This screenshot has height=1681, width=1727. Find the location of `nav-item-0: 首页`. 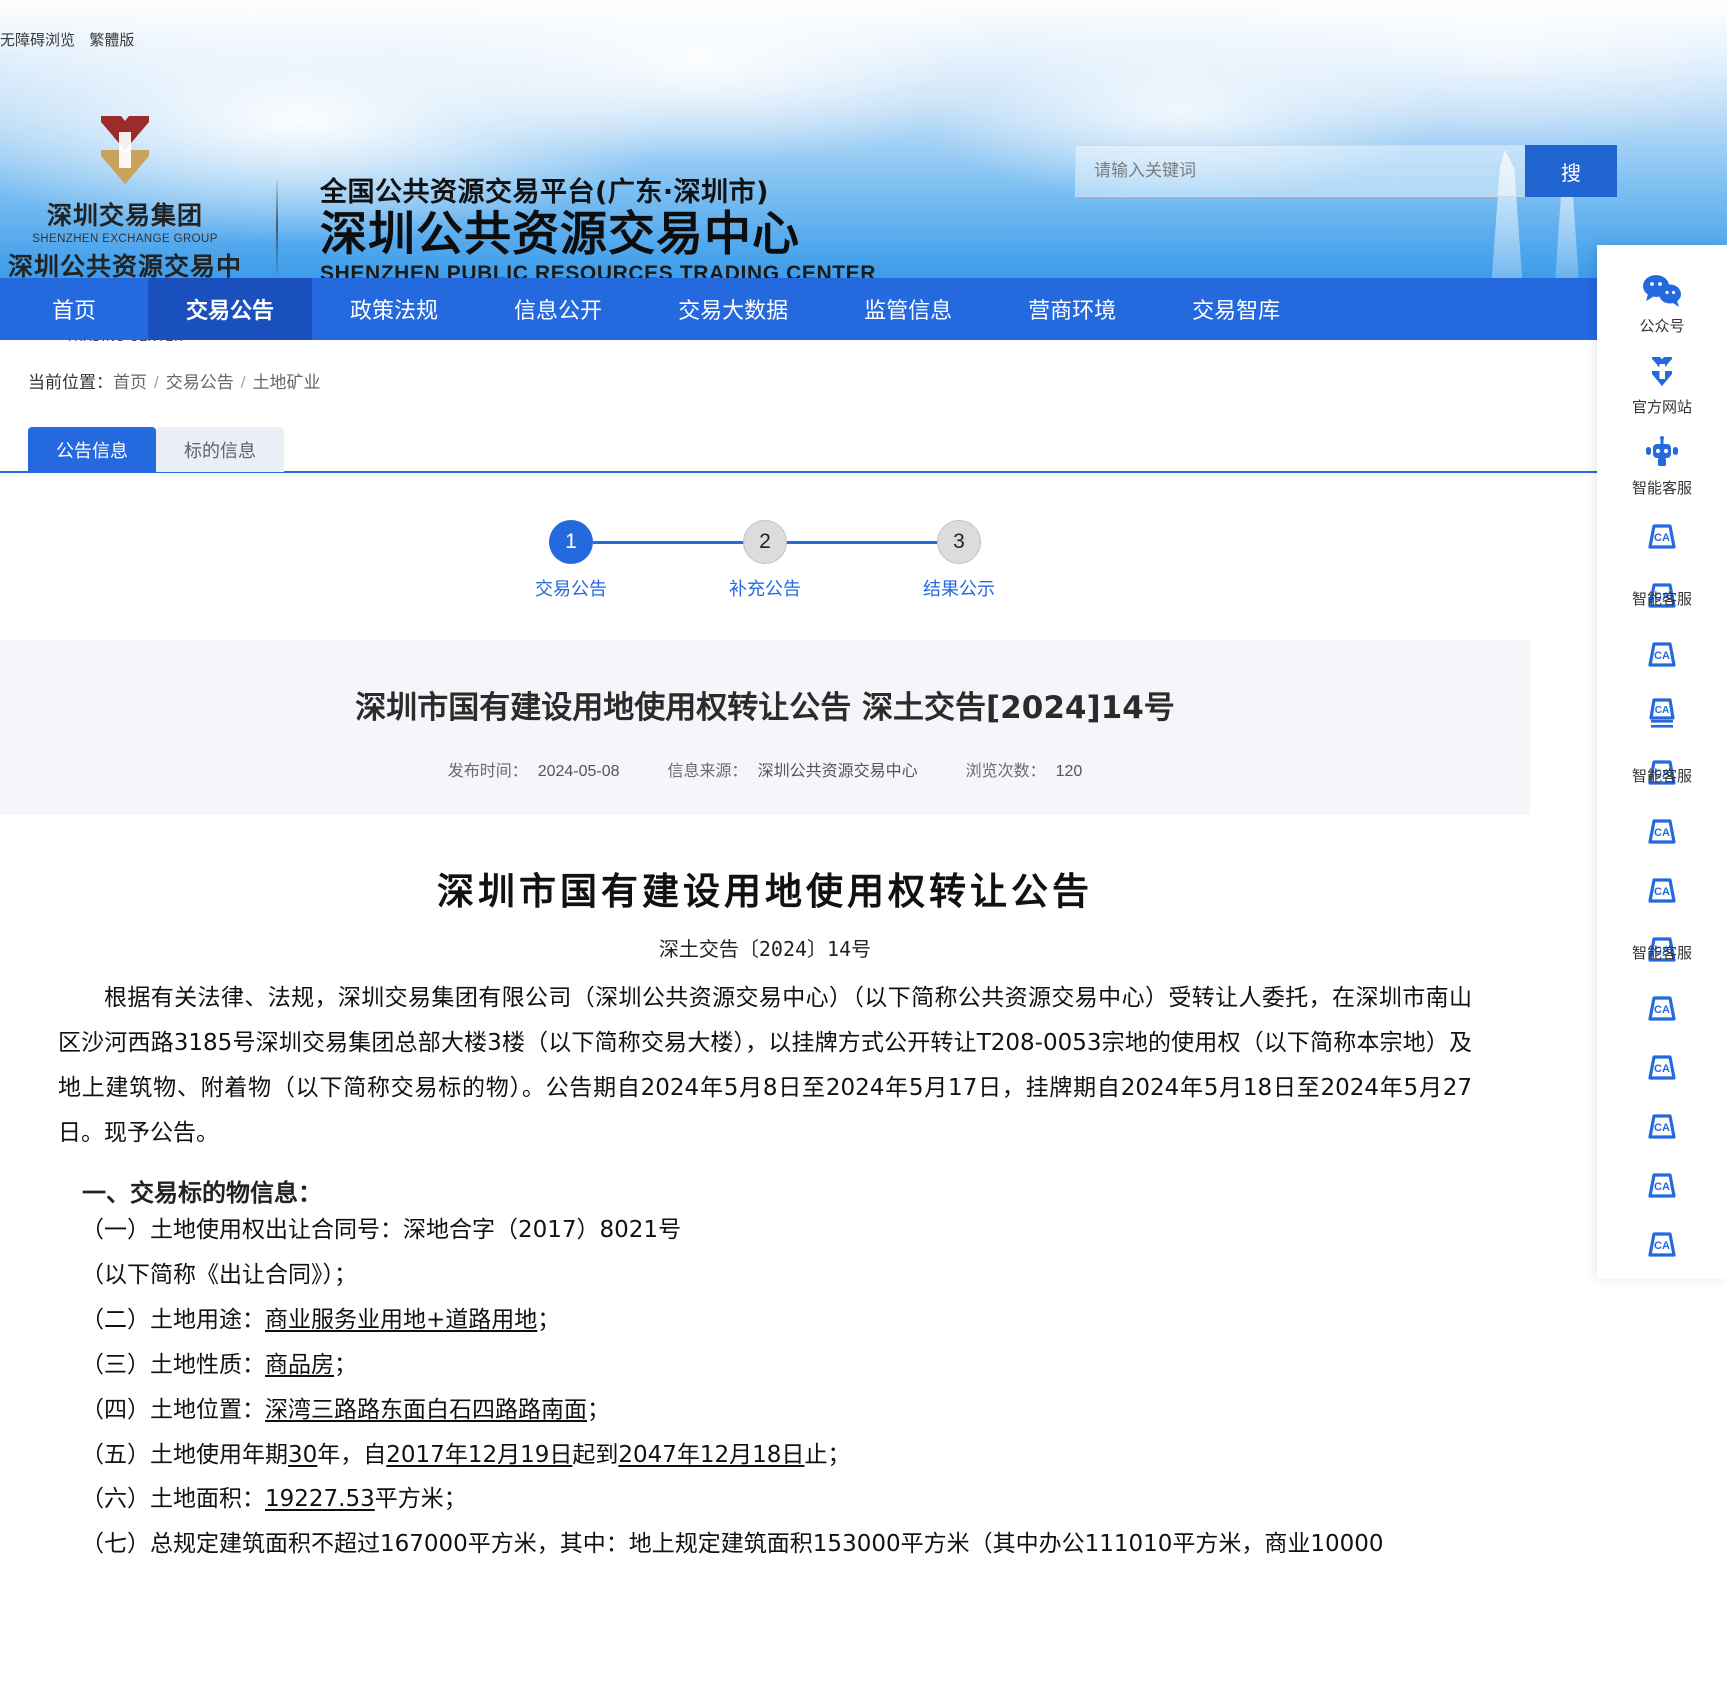

nav-item-0: 首页 is located at coordinates (74, 309).